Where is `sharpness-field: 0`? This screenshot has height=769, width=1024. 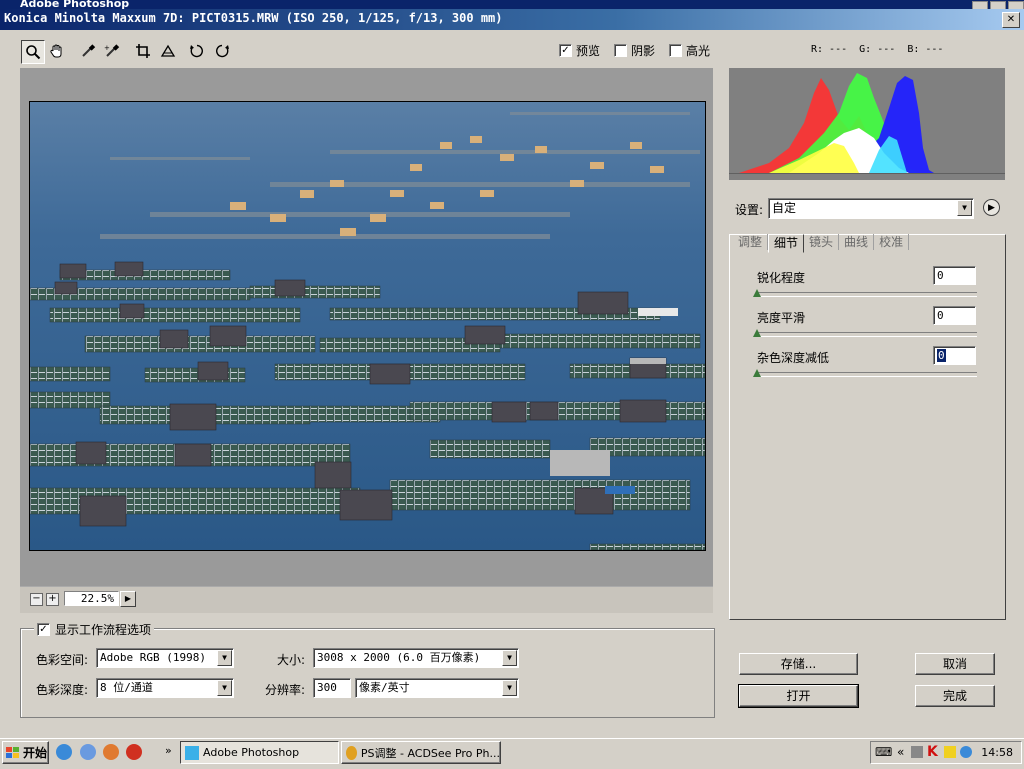 sharpness-field: 0 is located at coordinates (954, 275).